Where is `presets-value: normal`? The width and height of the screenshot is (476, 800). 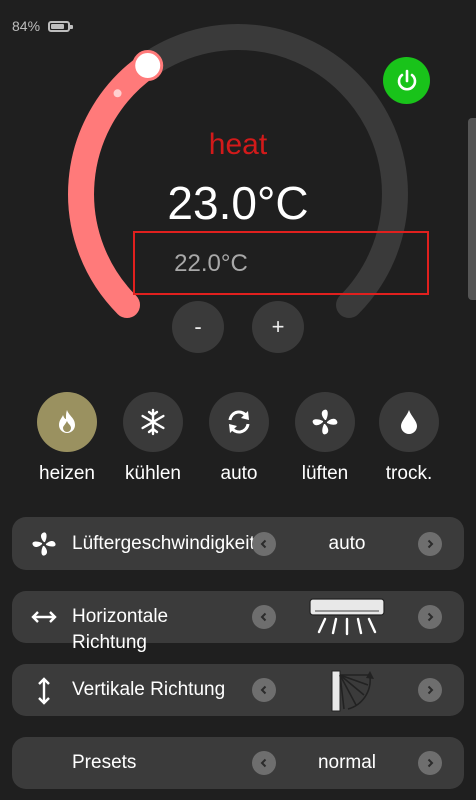 presets-value: normal is located at coordinates (347, 762).